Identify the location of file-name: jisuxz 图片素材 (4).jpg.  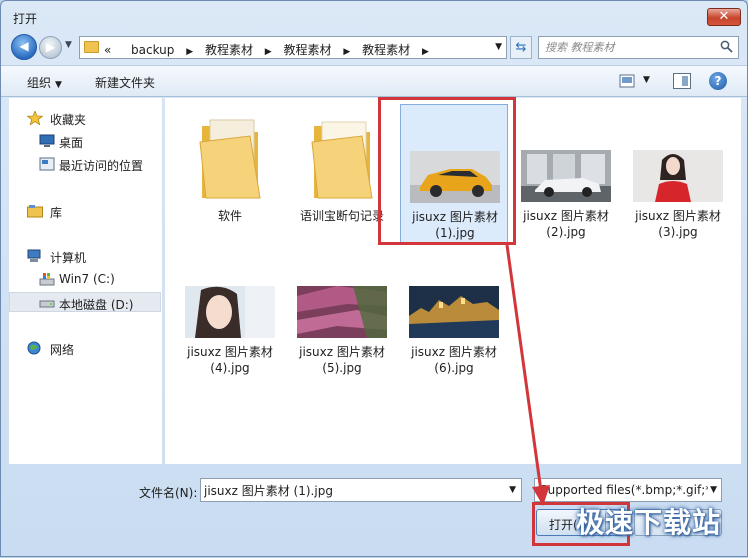
(230, 360).